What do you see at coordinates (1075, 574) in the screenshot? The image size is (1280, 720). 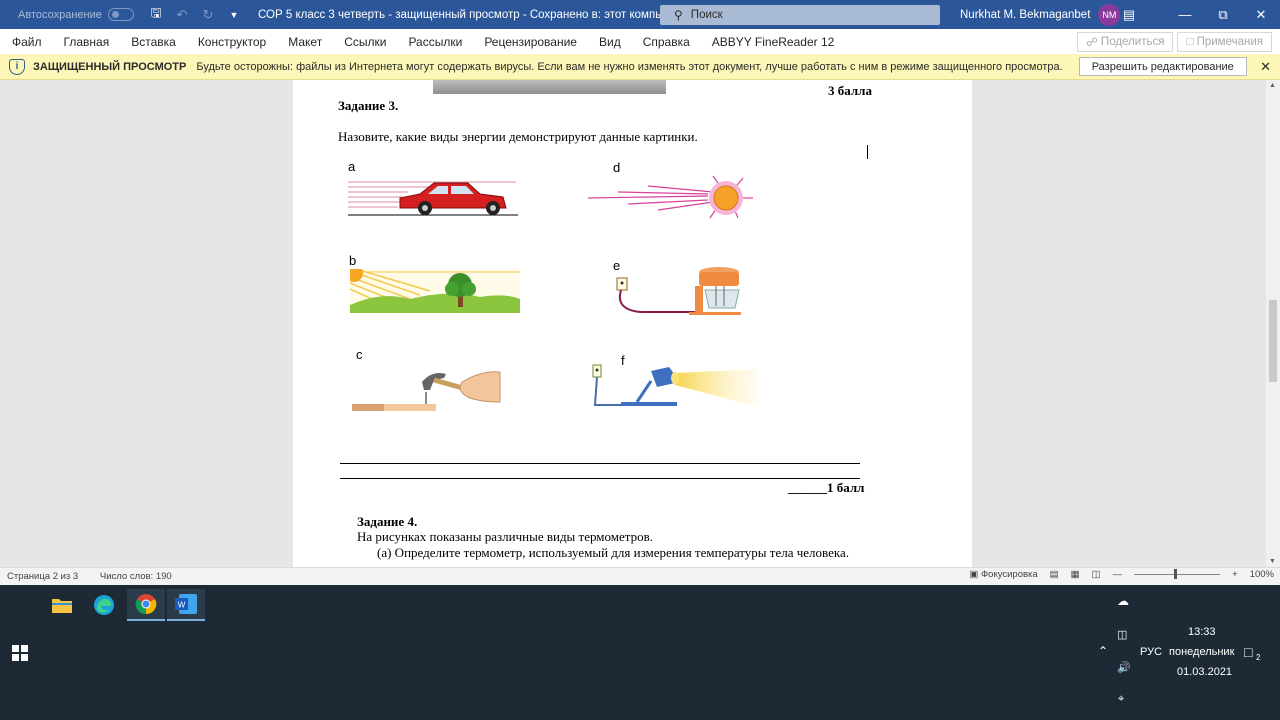 I see `print-layout-icon: ▦` at bounding box center [1075, 574].